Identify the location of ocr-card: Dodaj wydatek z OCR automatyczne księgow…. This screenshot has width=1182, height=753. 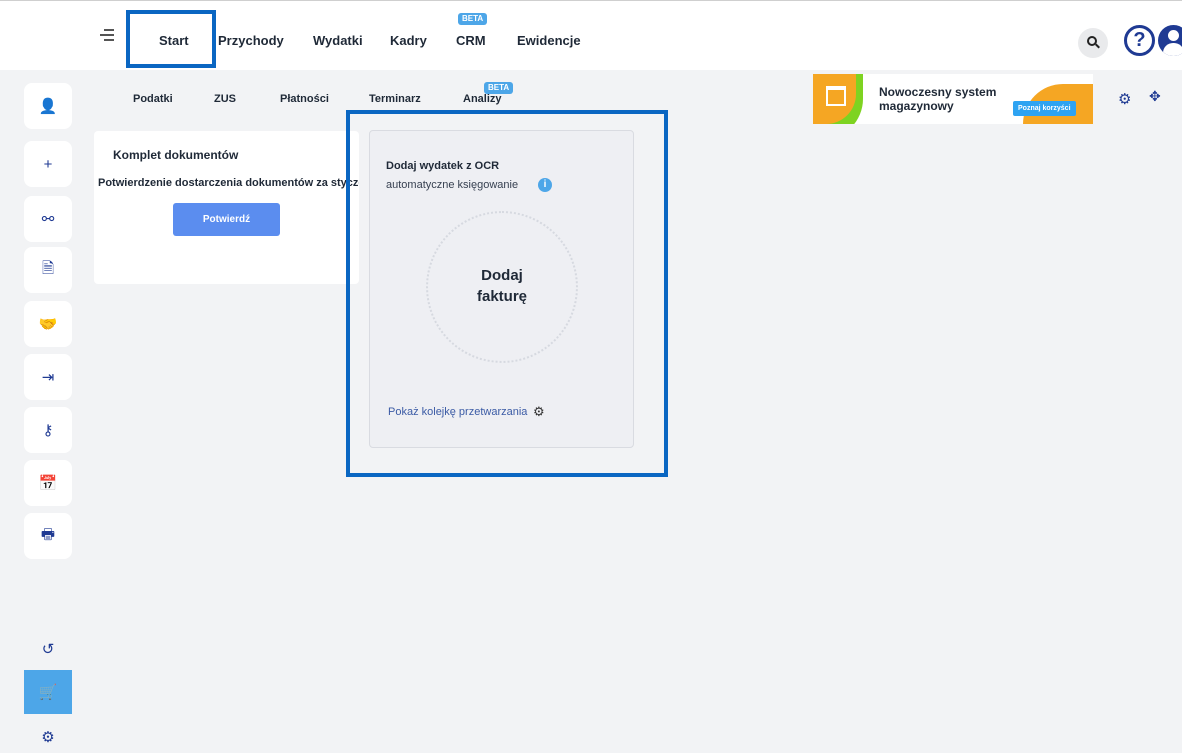
(501, 289).